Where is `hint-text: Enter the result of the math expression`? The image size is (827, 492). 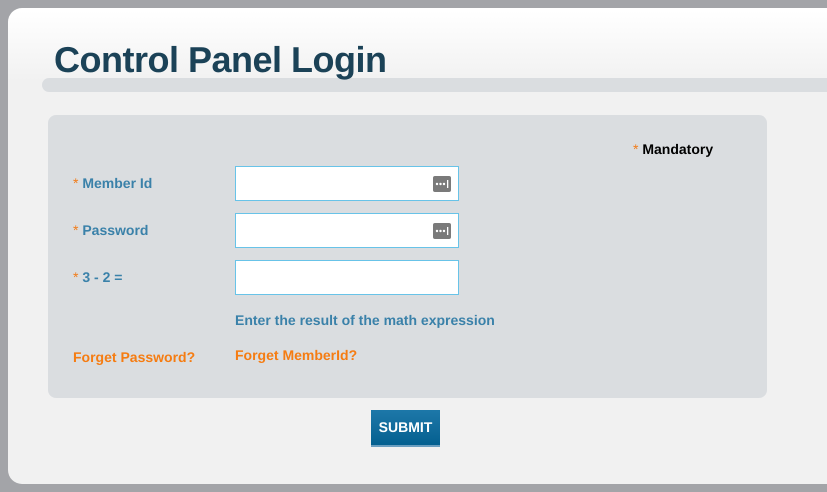
hint-text: Enter the result of the math expression is located at coordinates (365, 320).